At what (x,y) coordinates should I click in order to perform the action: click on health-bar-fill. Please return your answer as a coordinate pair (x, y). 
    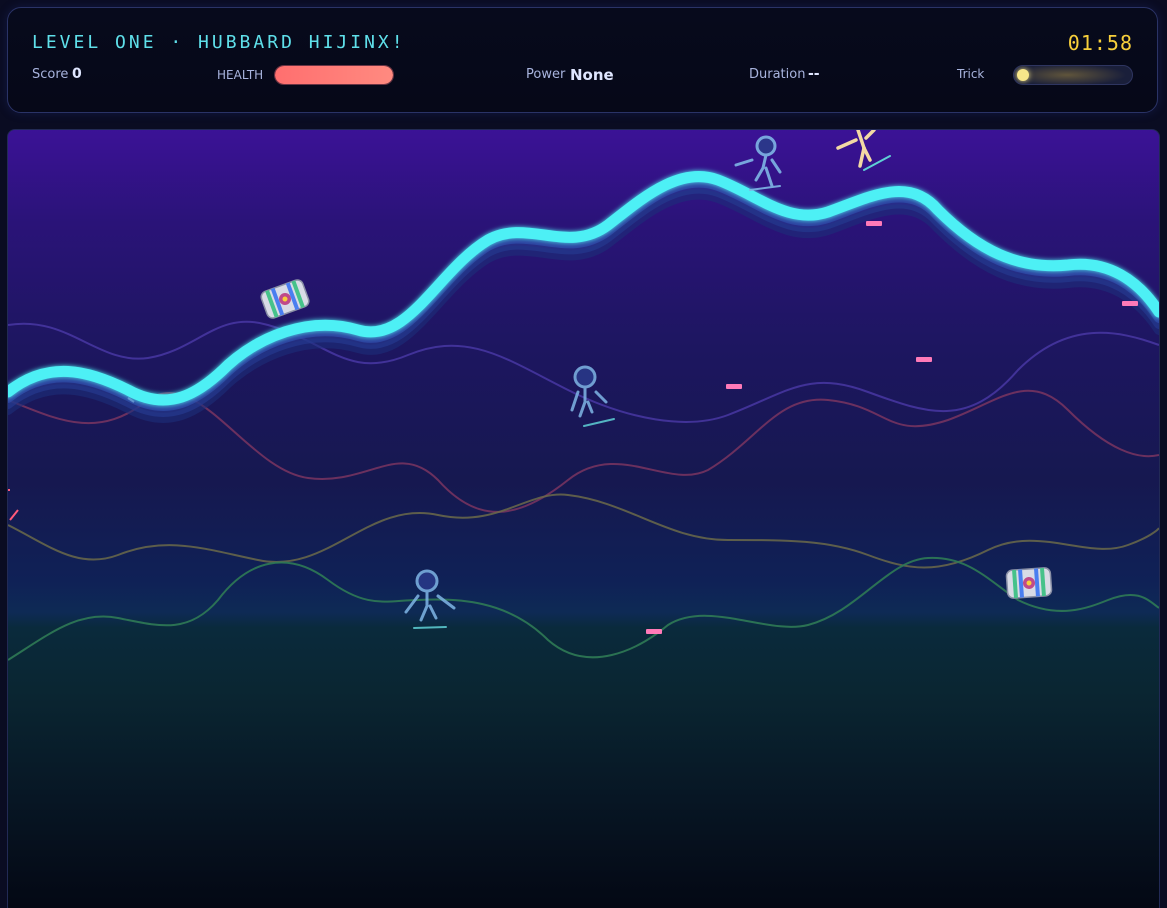
    Looking at the image, I should click on (334, 75).